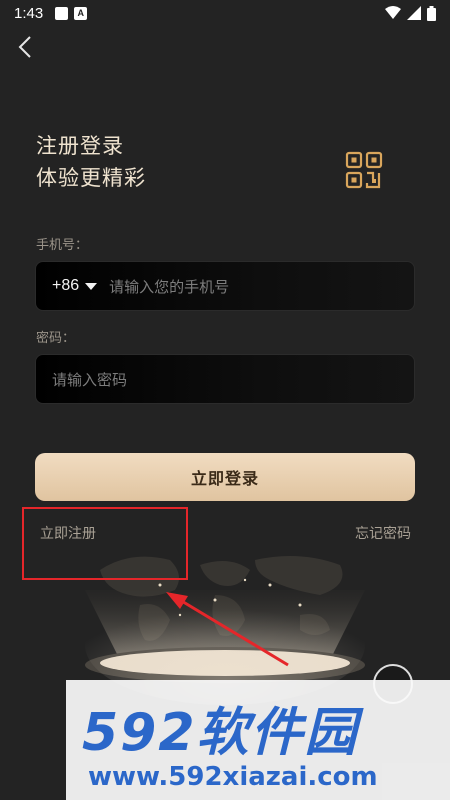  I want to click on phone-label: 手机号：, so click(62, 245).